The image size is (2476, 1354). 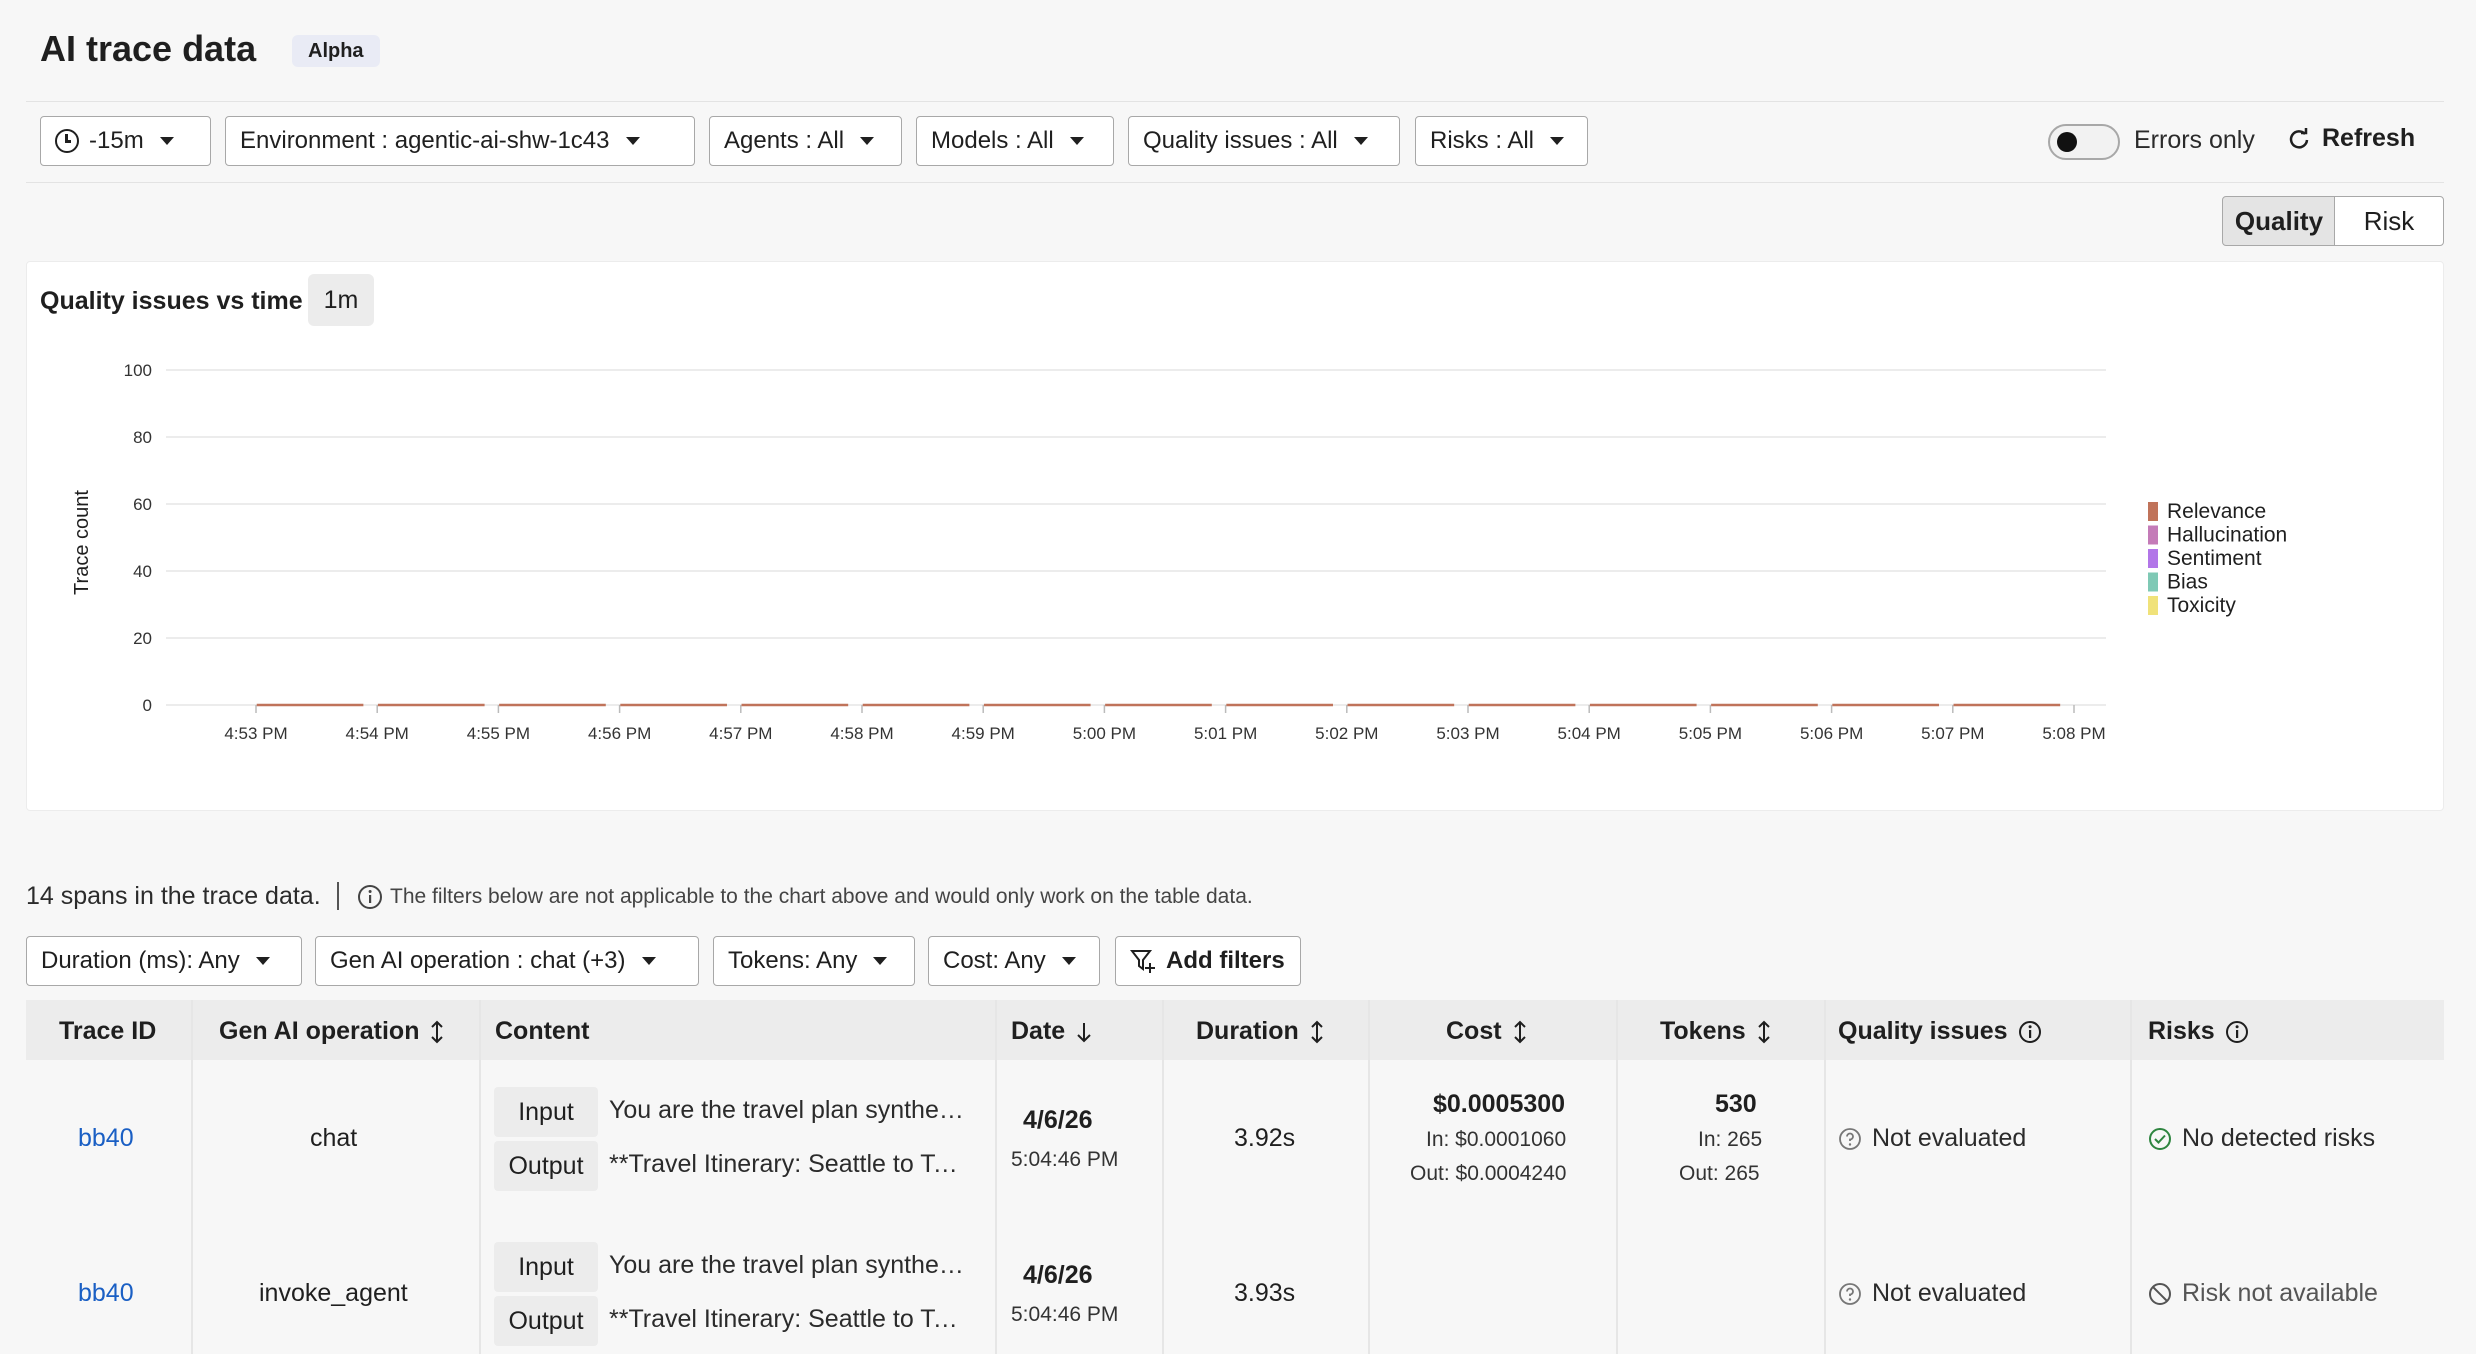 I want to click on column-header-cost: Cost, so click(x=1487, y=1031).